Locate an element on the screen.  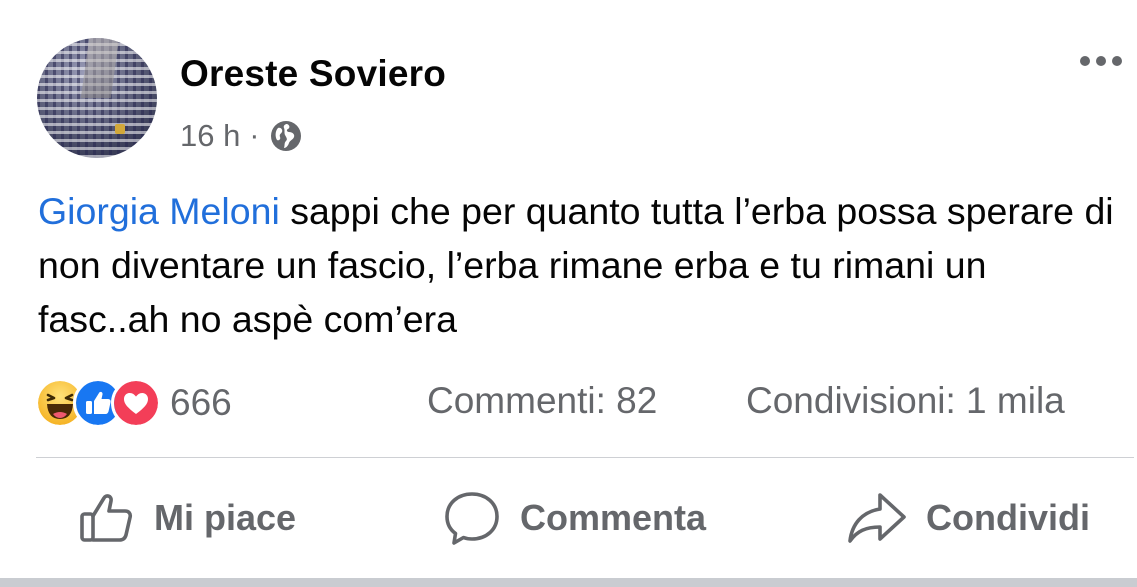
comments-count: Commenti: 82 is located at coordinates (542, 401).